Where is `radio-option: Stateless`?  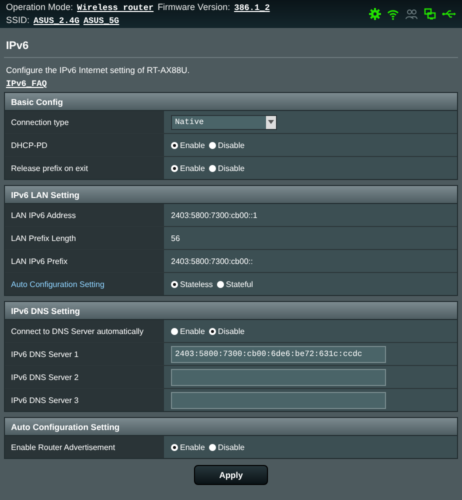 radio-option: Stateless is located at coordinates (192, 284).